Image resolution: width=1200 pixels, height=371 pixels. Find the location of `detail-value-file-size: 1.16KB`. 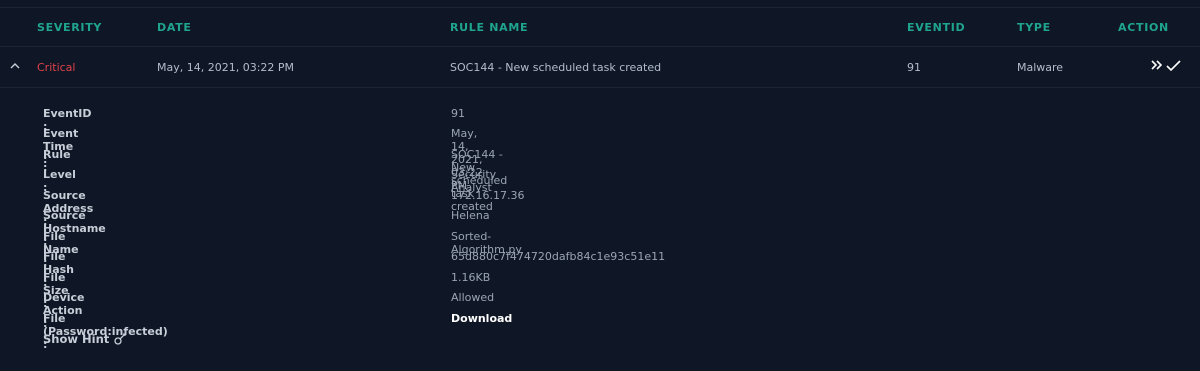

detail-value-file-size: 1.16KB is located at coordinates (471, 277).